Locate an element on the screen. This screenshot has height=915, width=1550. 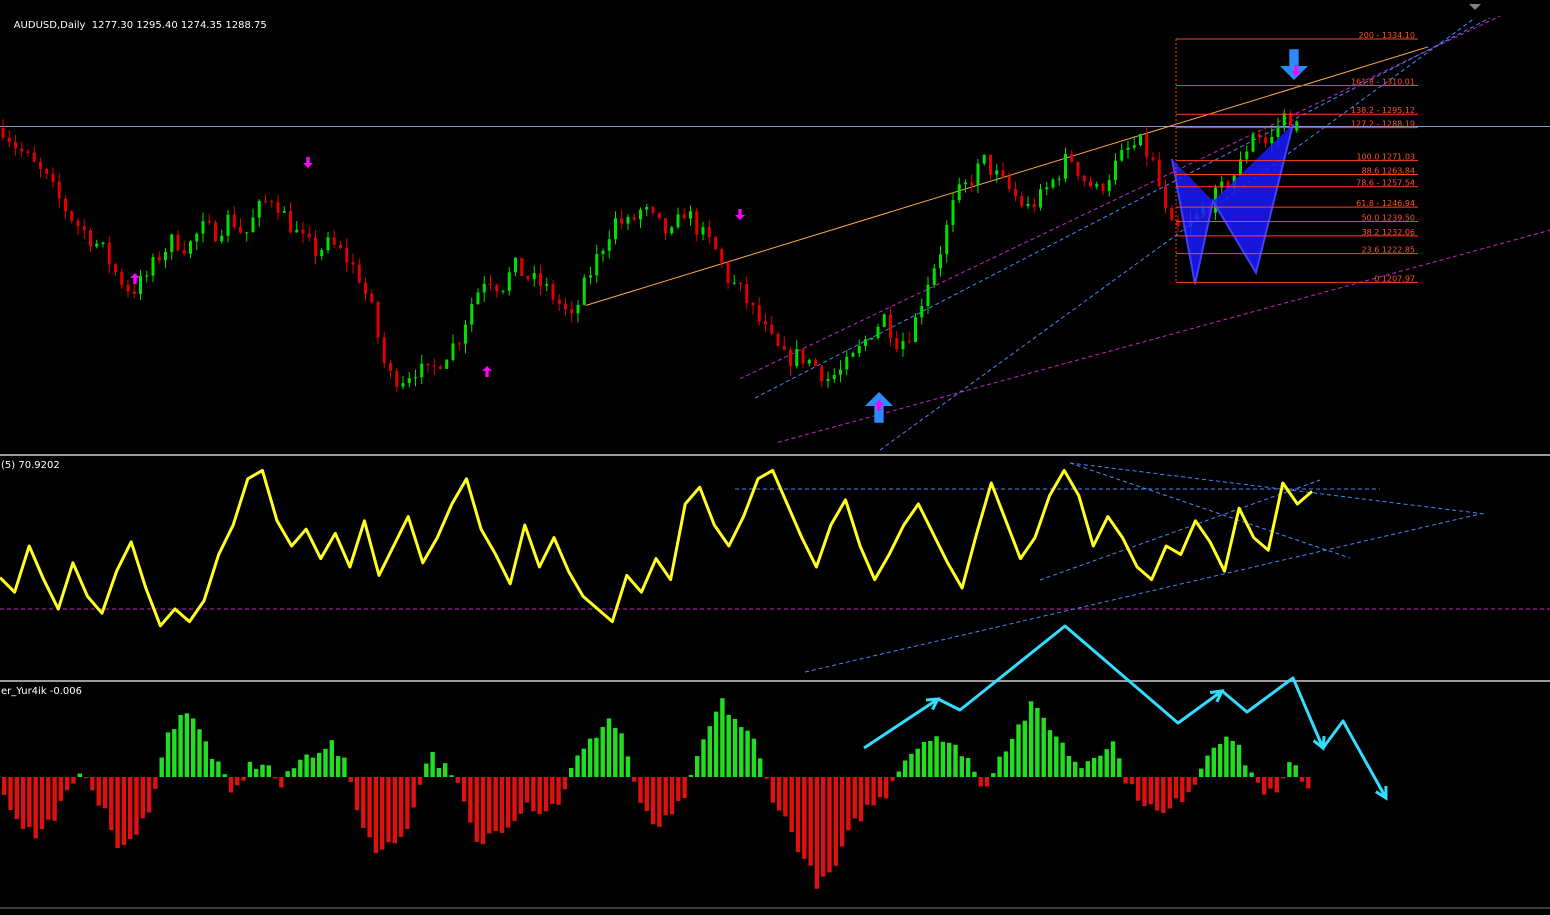
fib-label: 88.6 1263.84 is located at coordinates (1388, 171).